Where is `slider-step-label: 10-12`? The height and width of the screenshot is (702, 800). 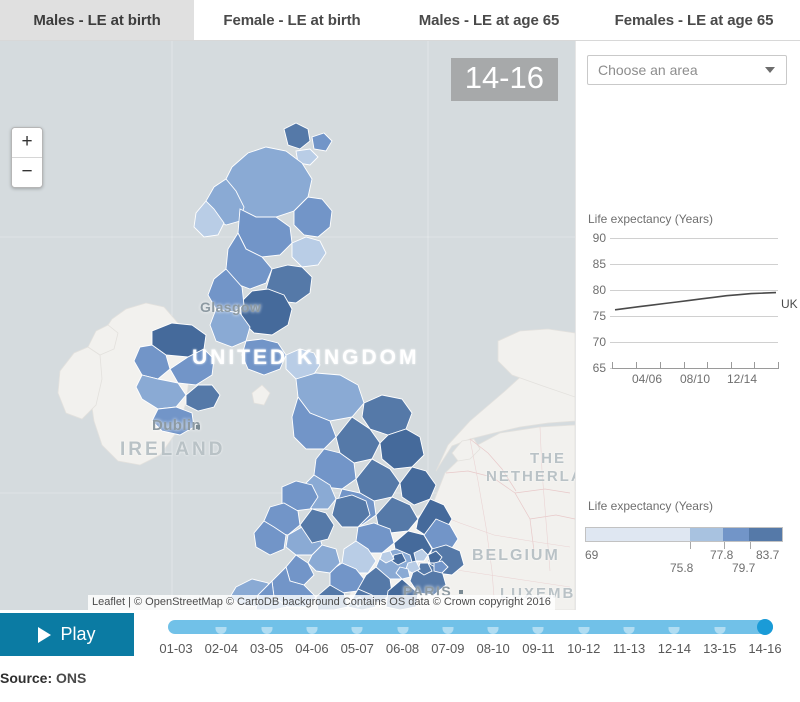
slider-step-label: 10-12 is located at coordinates (583, 648).